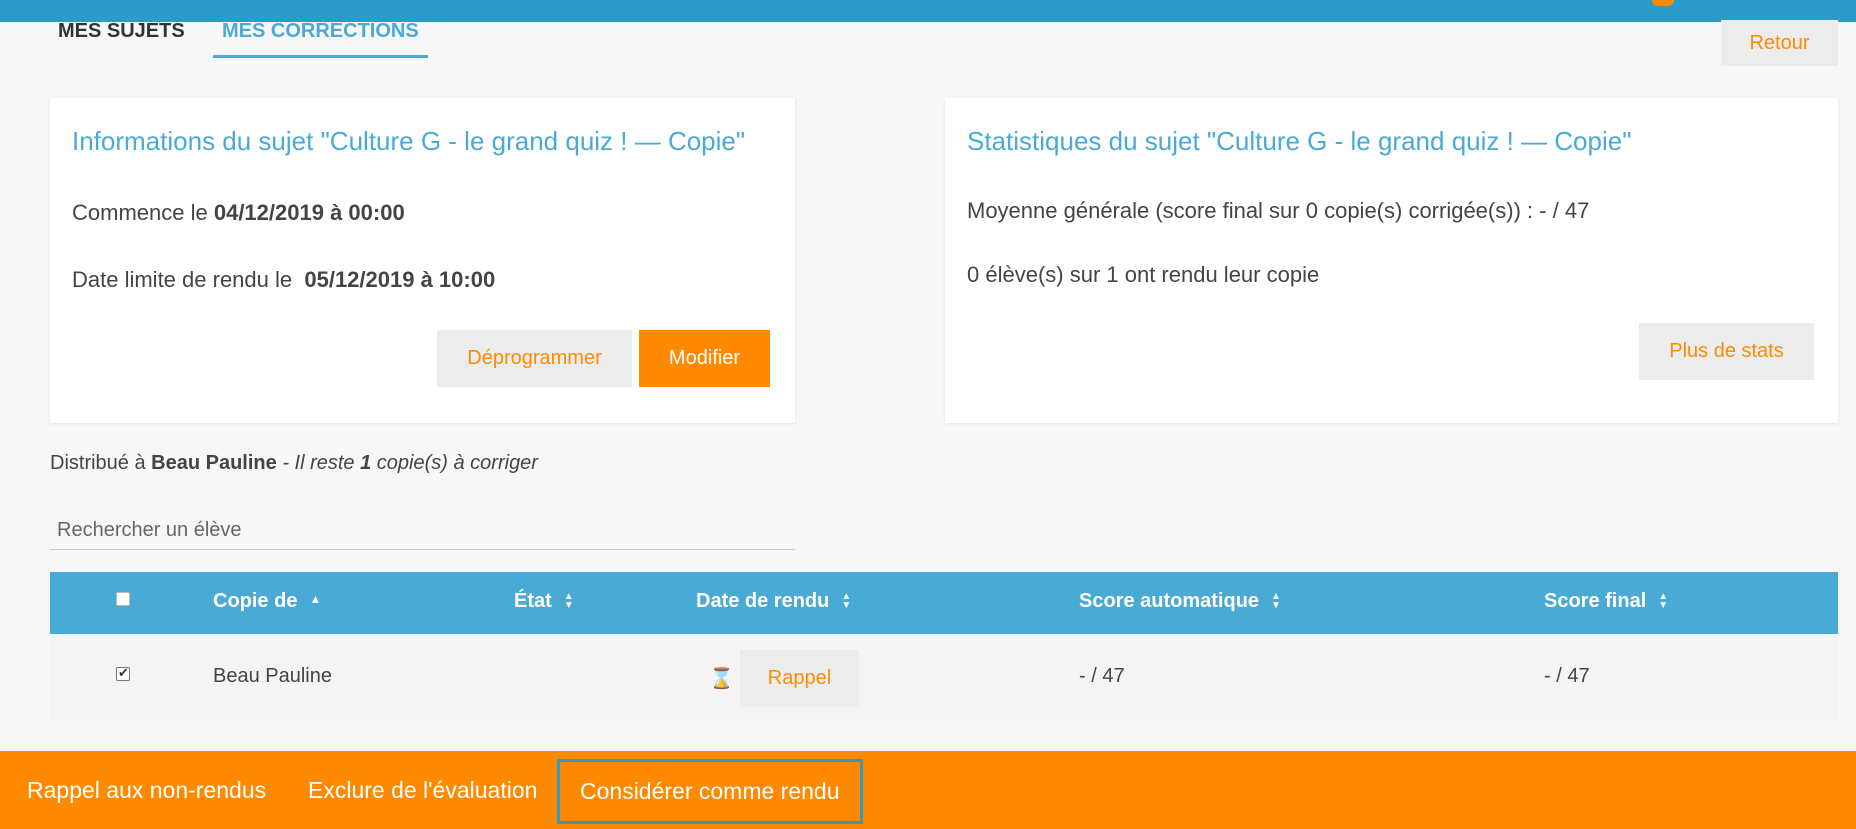  I want to click on back-button: Retour, so click(1779, 43).